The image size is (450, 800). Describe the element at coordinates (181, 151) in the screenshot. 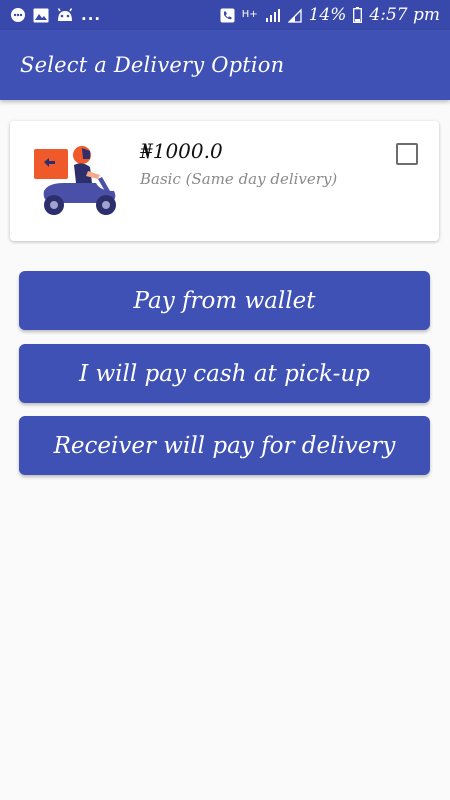

I see `delivery-price: ₦1000.0` at that location.